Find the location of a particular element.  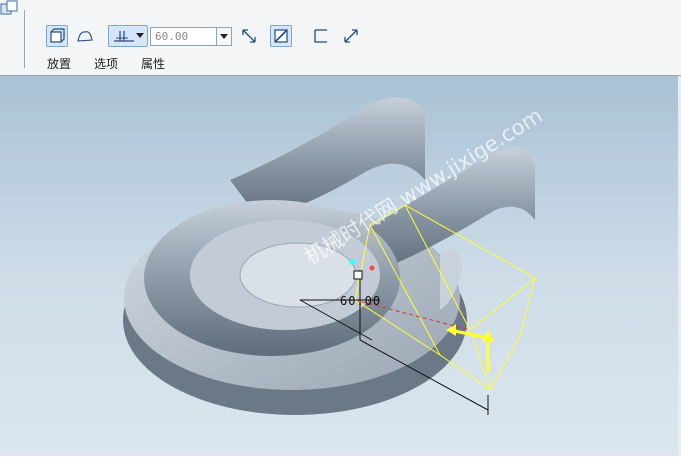

flip-thickness-button is located at coordinates (351, 36).